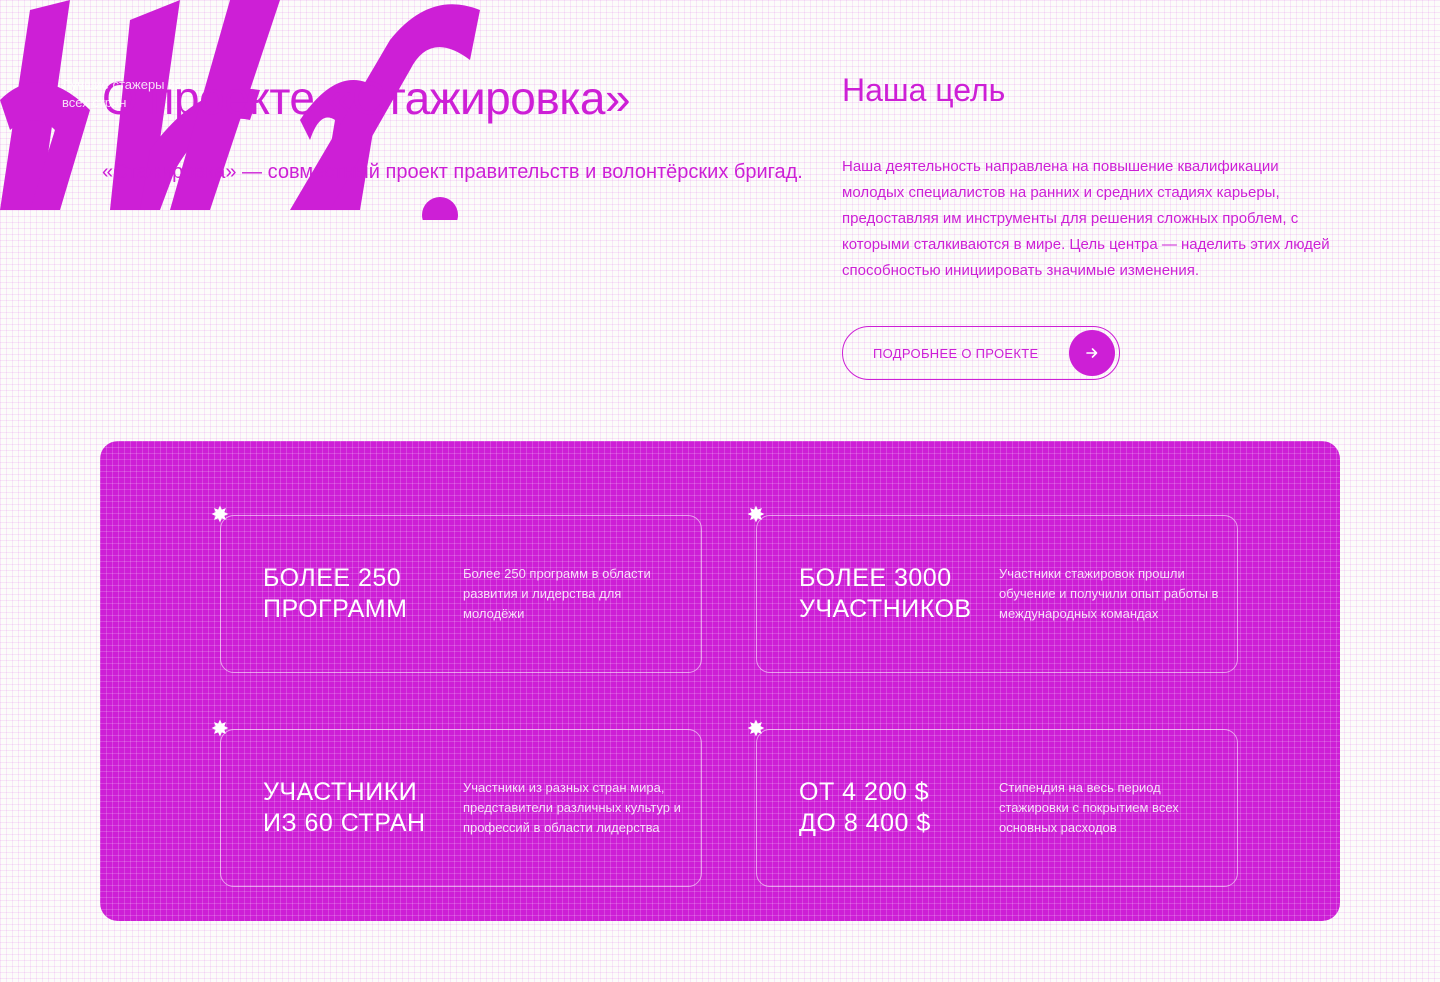 This screenshot has height=982, width=1440. I want to click on about-title: О проекте «Стажировка», so click(366, 98).